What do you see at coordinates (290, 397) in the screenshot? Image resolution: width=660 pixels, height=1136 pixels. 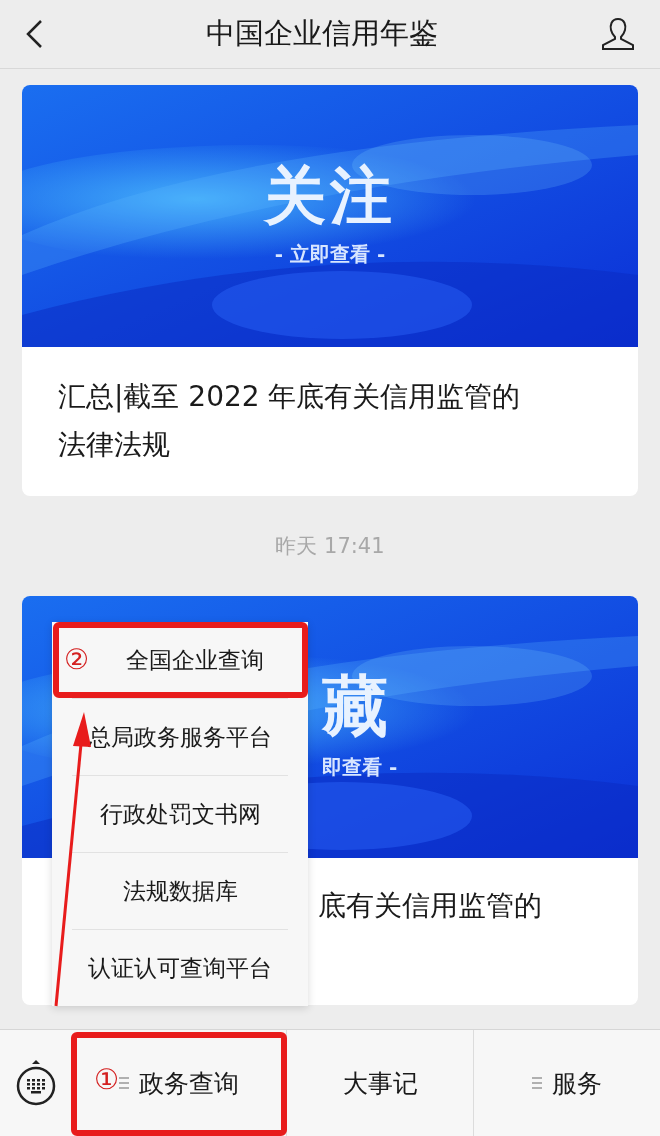 I see `article-title: 汇总|截至 2022 年底有关信用监管的` at bounding box center [290, 397].